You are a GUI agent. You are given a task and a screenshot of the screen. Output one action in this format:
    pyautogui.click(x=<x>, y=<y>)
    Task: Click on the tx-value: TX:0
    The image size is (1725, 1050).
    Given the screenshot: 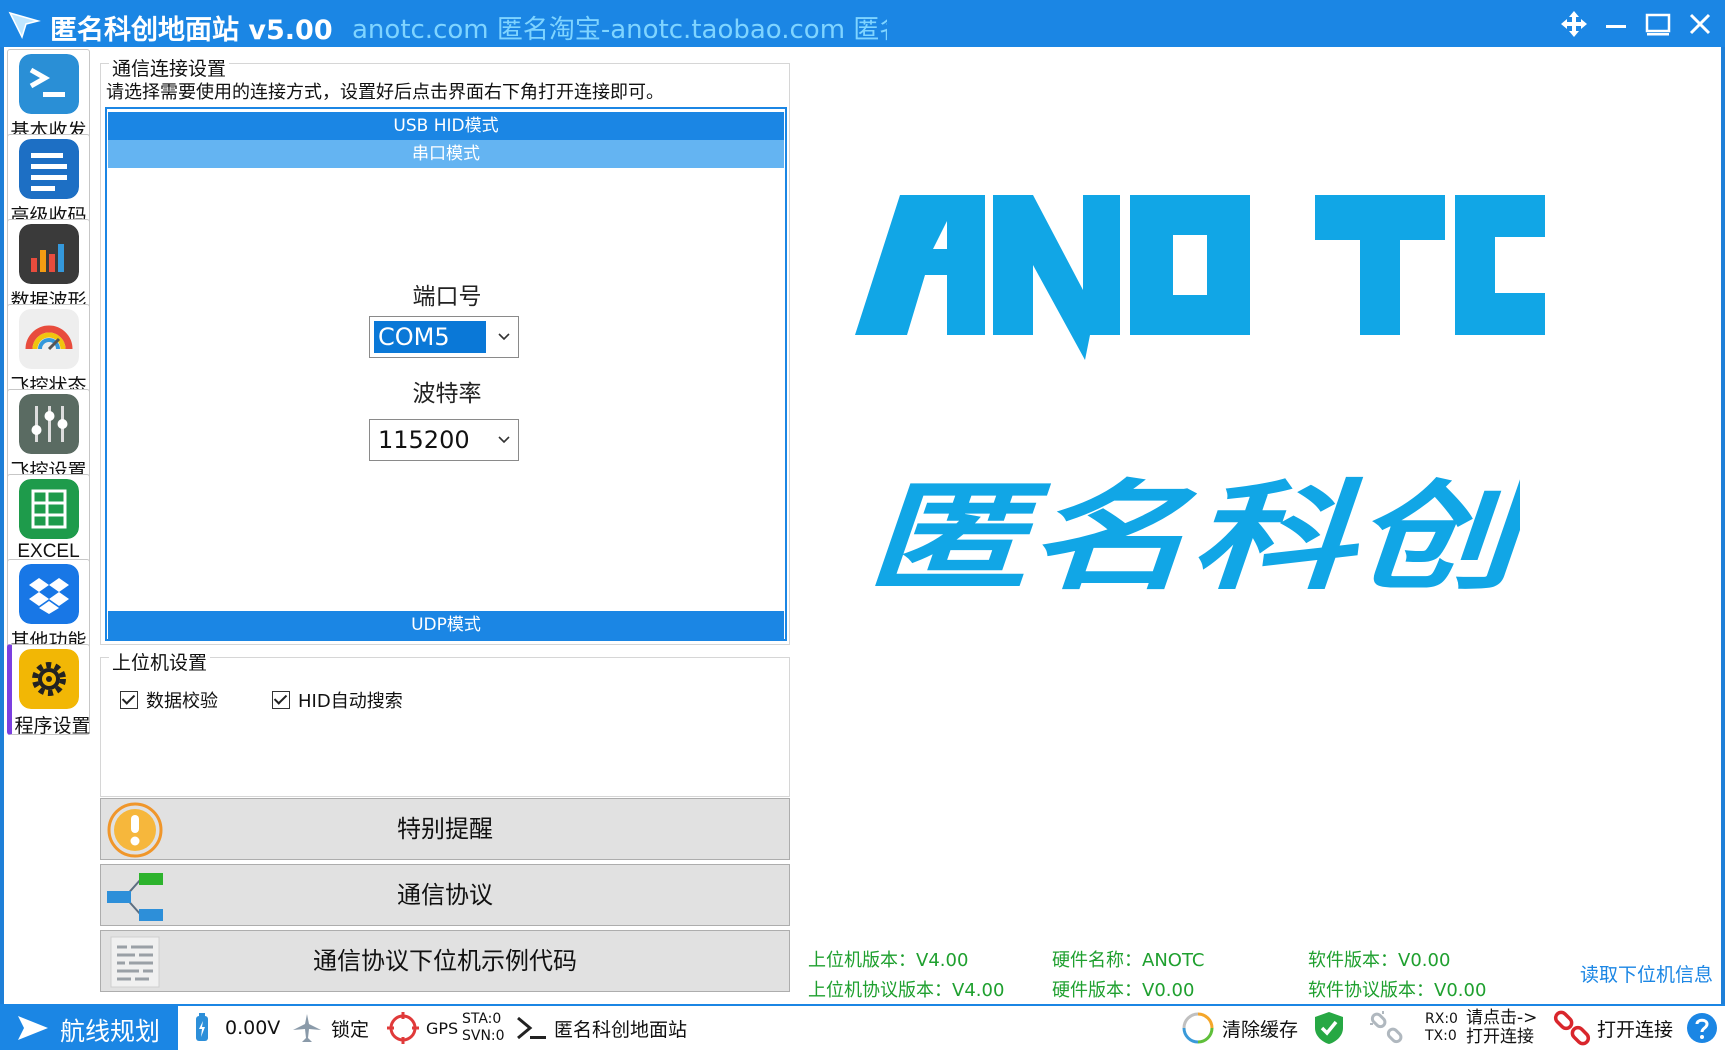 What is the action you would take?
    pyautogui.click(x=1441, y=1036)
    